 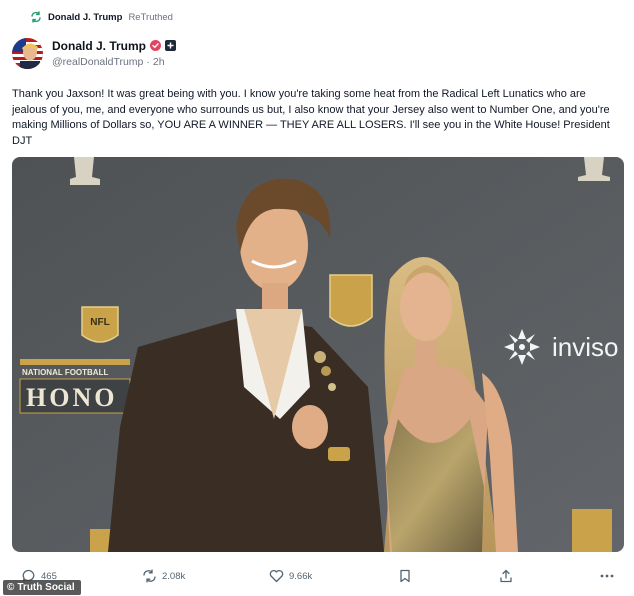 I want to click on avatar, so click(x=27, y=53).